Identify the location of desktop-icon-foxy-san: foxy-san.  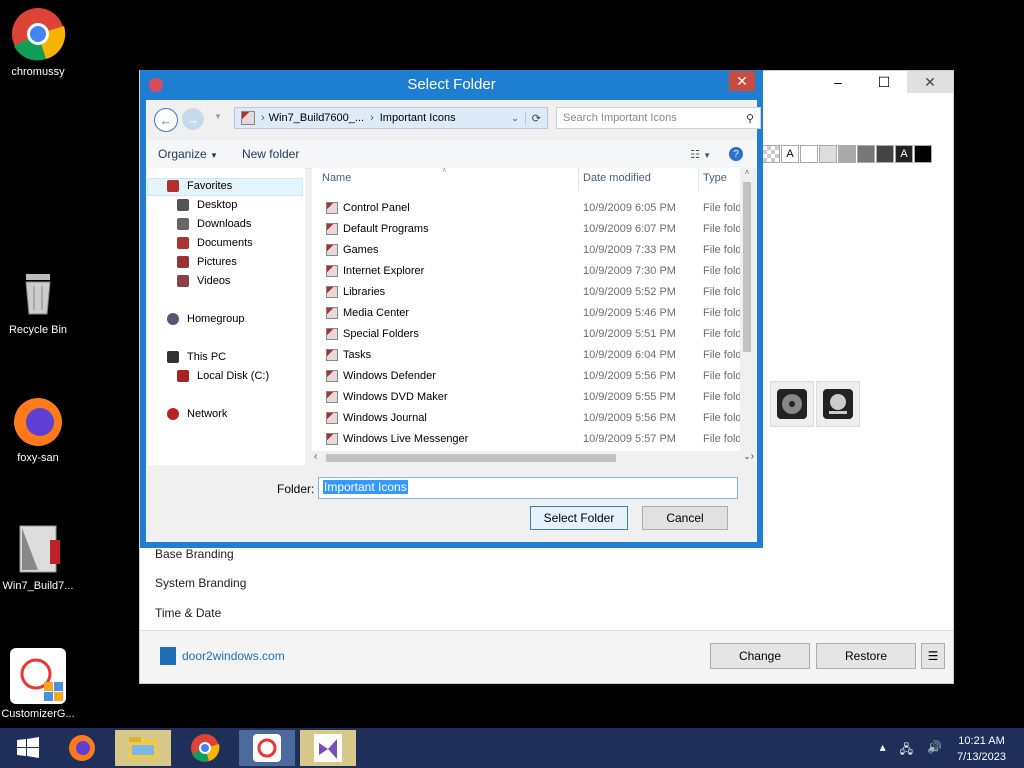
(38, 428).